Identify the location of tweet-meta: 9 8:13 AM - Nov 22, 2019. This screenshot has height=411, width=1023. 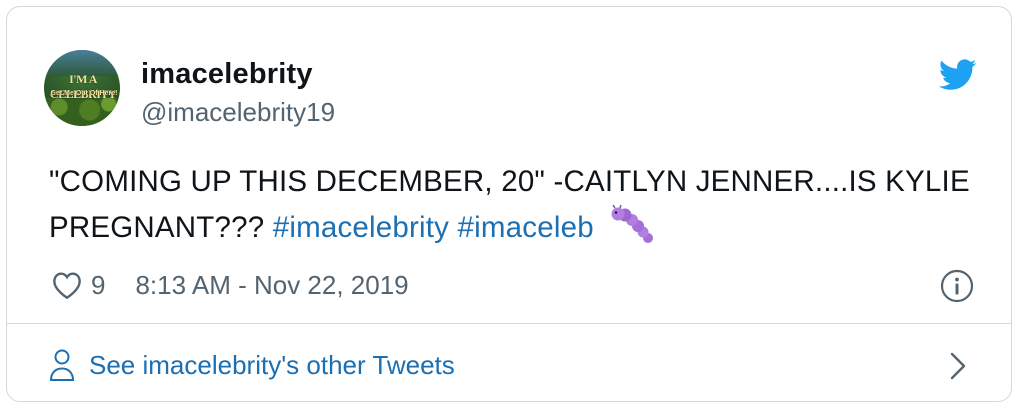
(230, 285).